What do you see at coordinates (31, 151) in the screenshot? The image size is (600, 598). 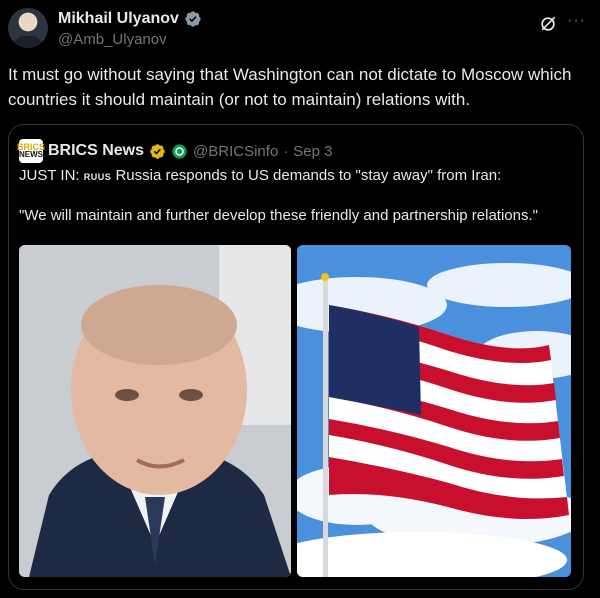 I see `quoted-avatar: BRICS NEWS` at bounding box center [31, 151].